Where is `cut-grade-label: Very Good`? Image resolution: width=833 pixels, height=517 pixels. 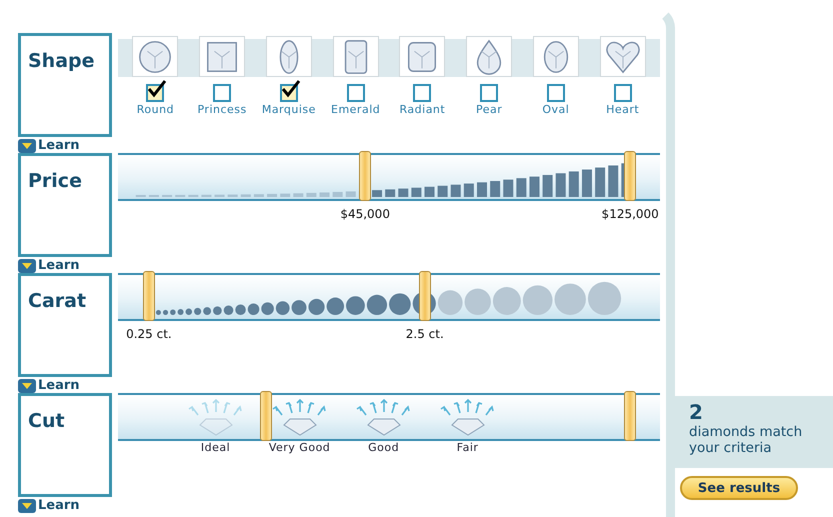
cut-grade-label: Very Good is located at coordinates (299, 447).